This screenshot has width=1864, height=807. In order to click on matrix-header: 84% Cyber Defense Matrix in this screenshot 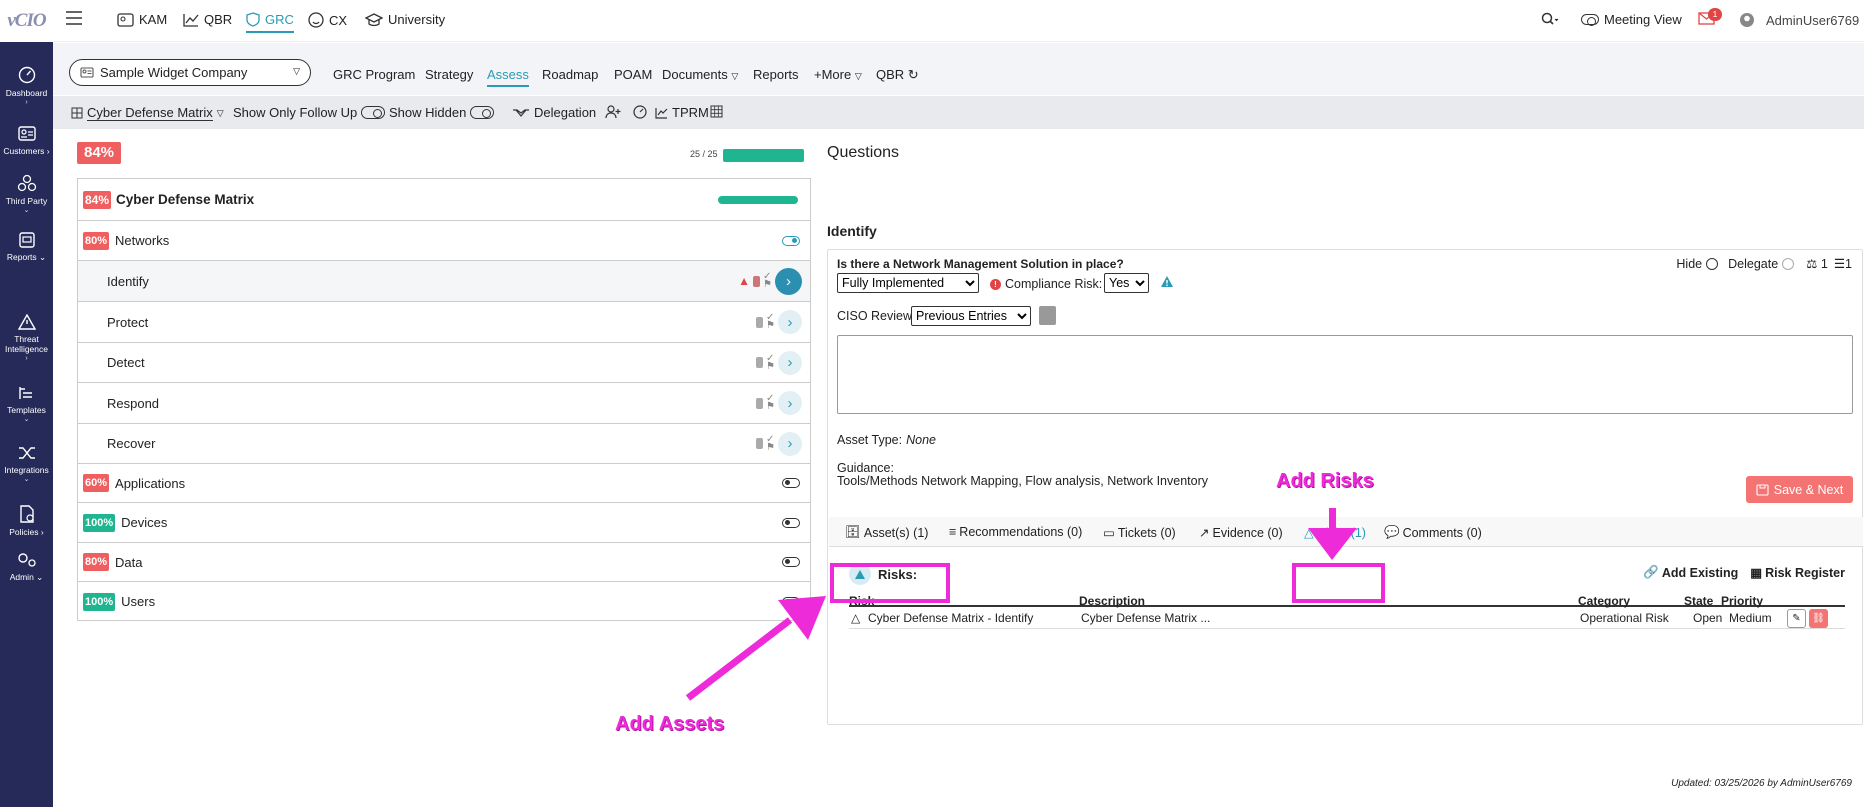, I will do `click(444, 200)`.